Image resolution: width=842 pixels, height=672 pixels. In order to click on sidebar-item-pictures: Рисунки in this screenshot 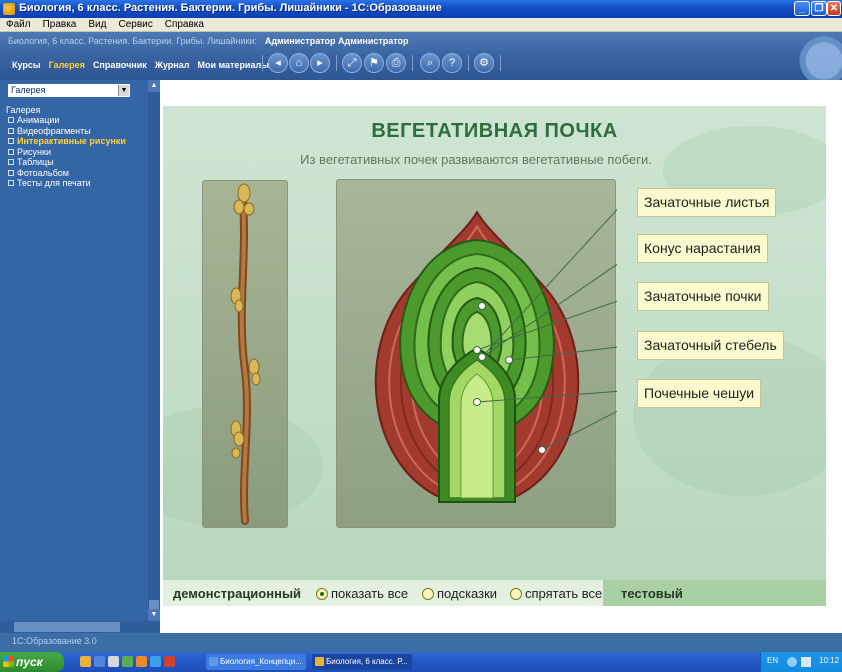, I will do `click(67, 152)`.